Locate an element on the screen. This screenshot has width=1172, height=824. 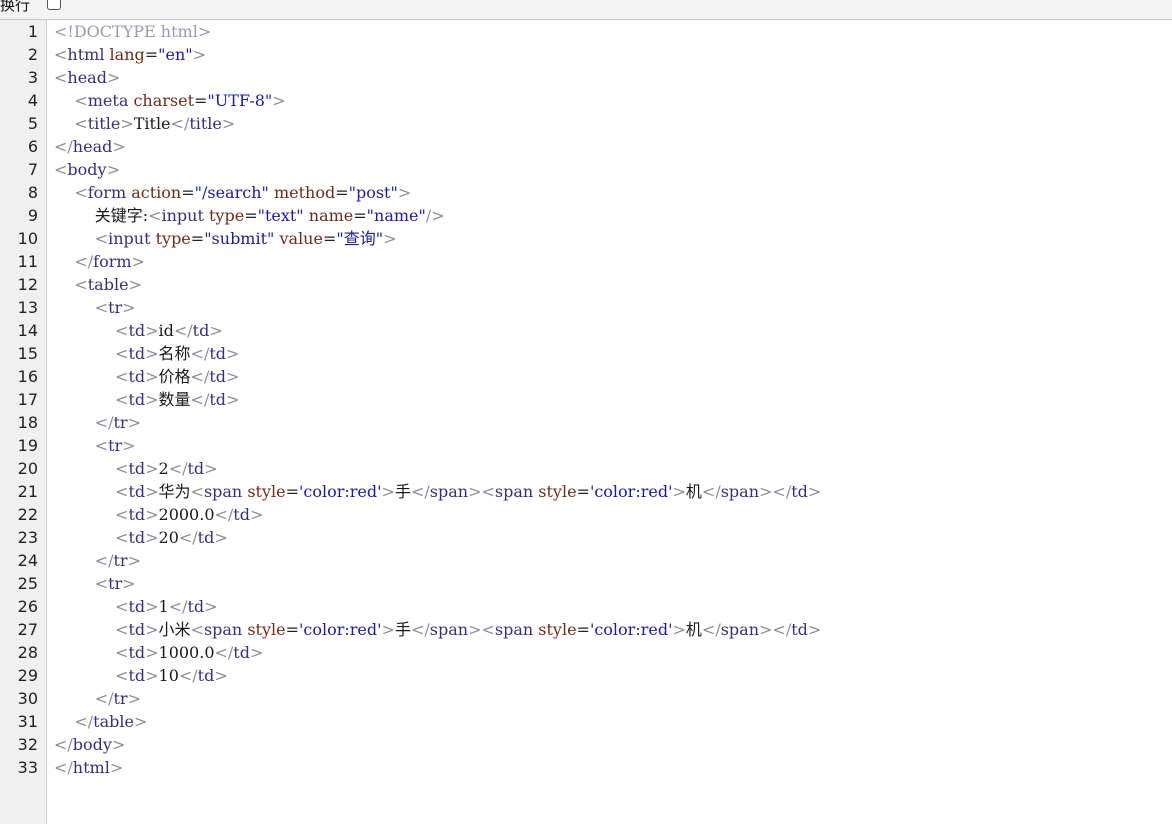
line-number: 6 is located at coordinates (32, 146).